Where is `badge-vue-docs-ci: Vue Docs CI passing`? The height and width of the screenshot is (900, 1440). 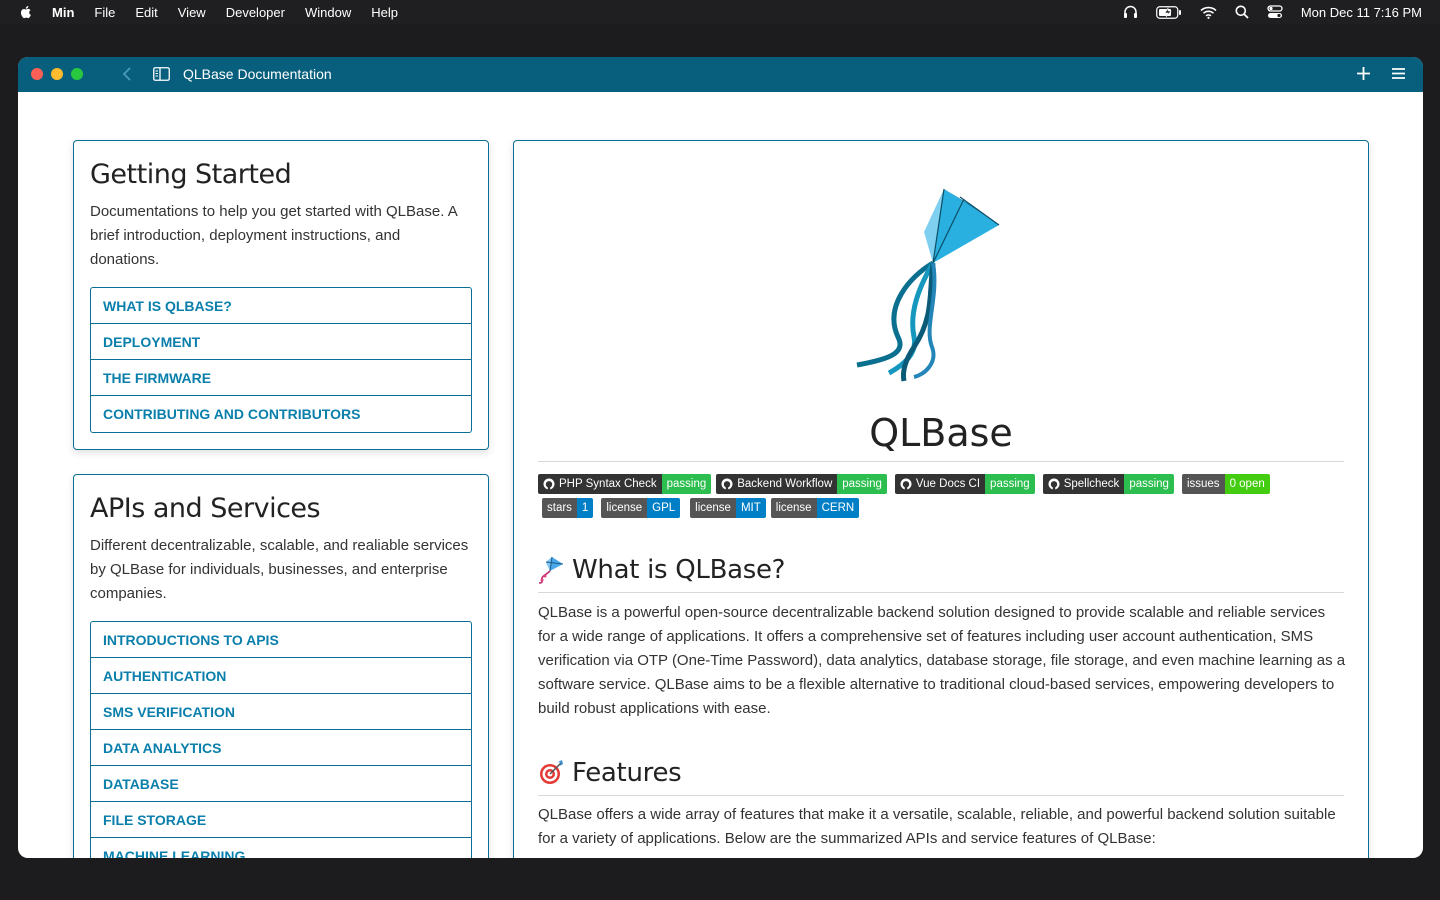 badge-vue-docs-ci: Vue Docs CI passing is located at coordinates (964, 484).